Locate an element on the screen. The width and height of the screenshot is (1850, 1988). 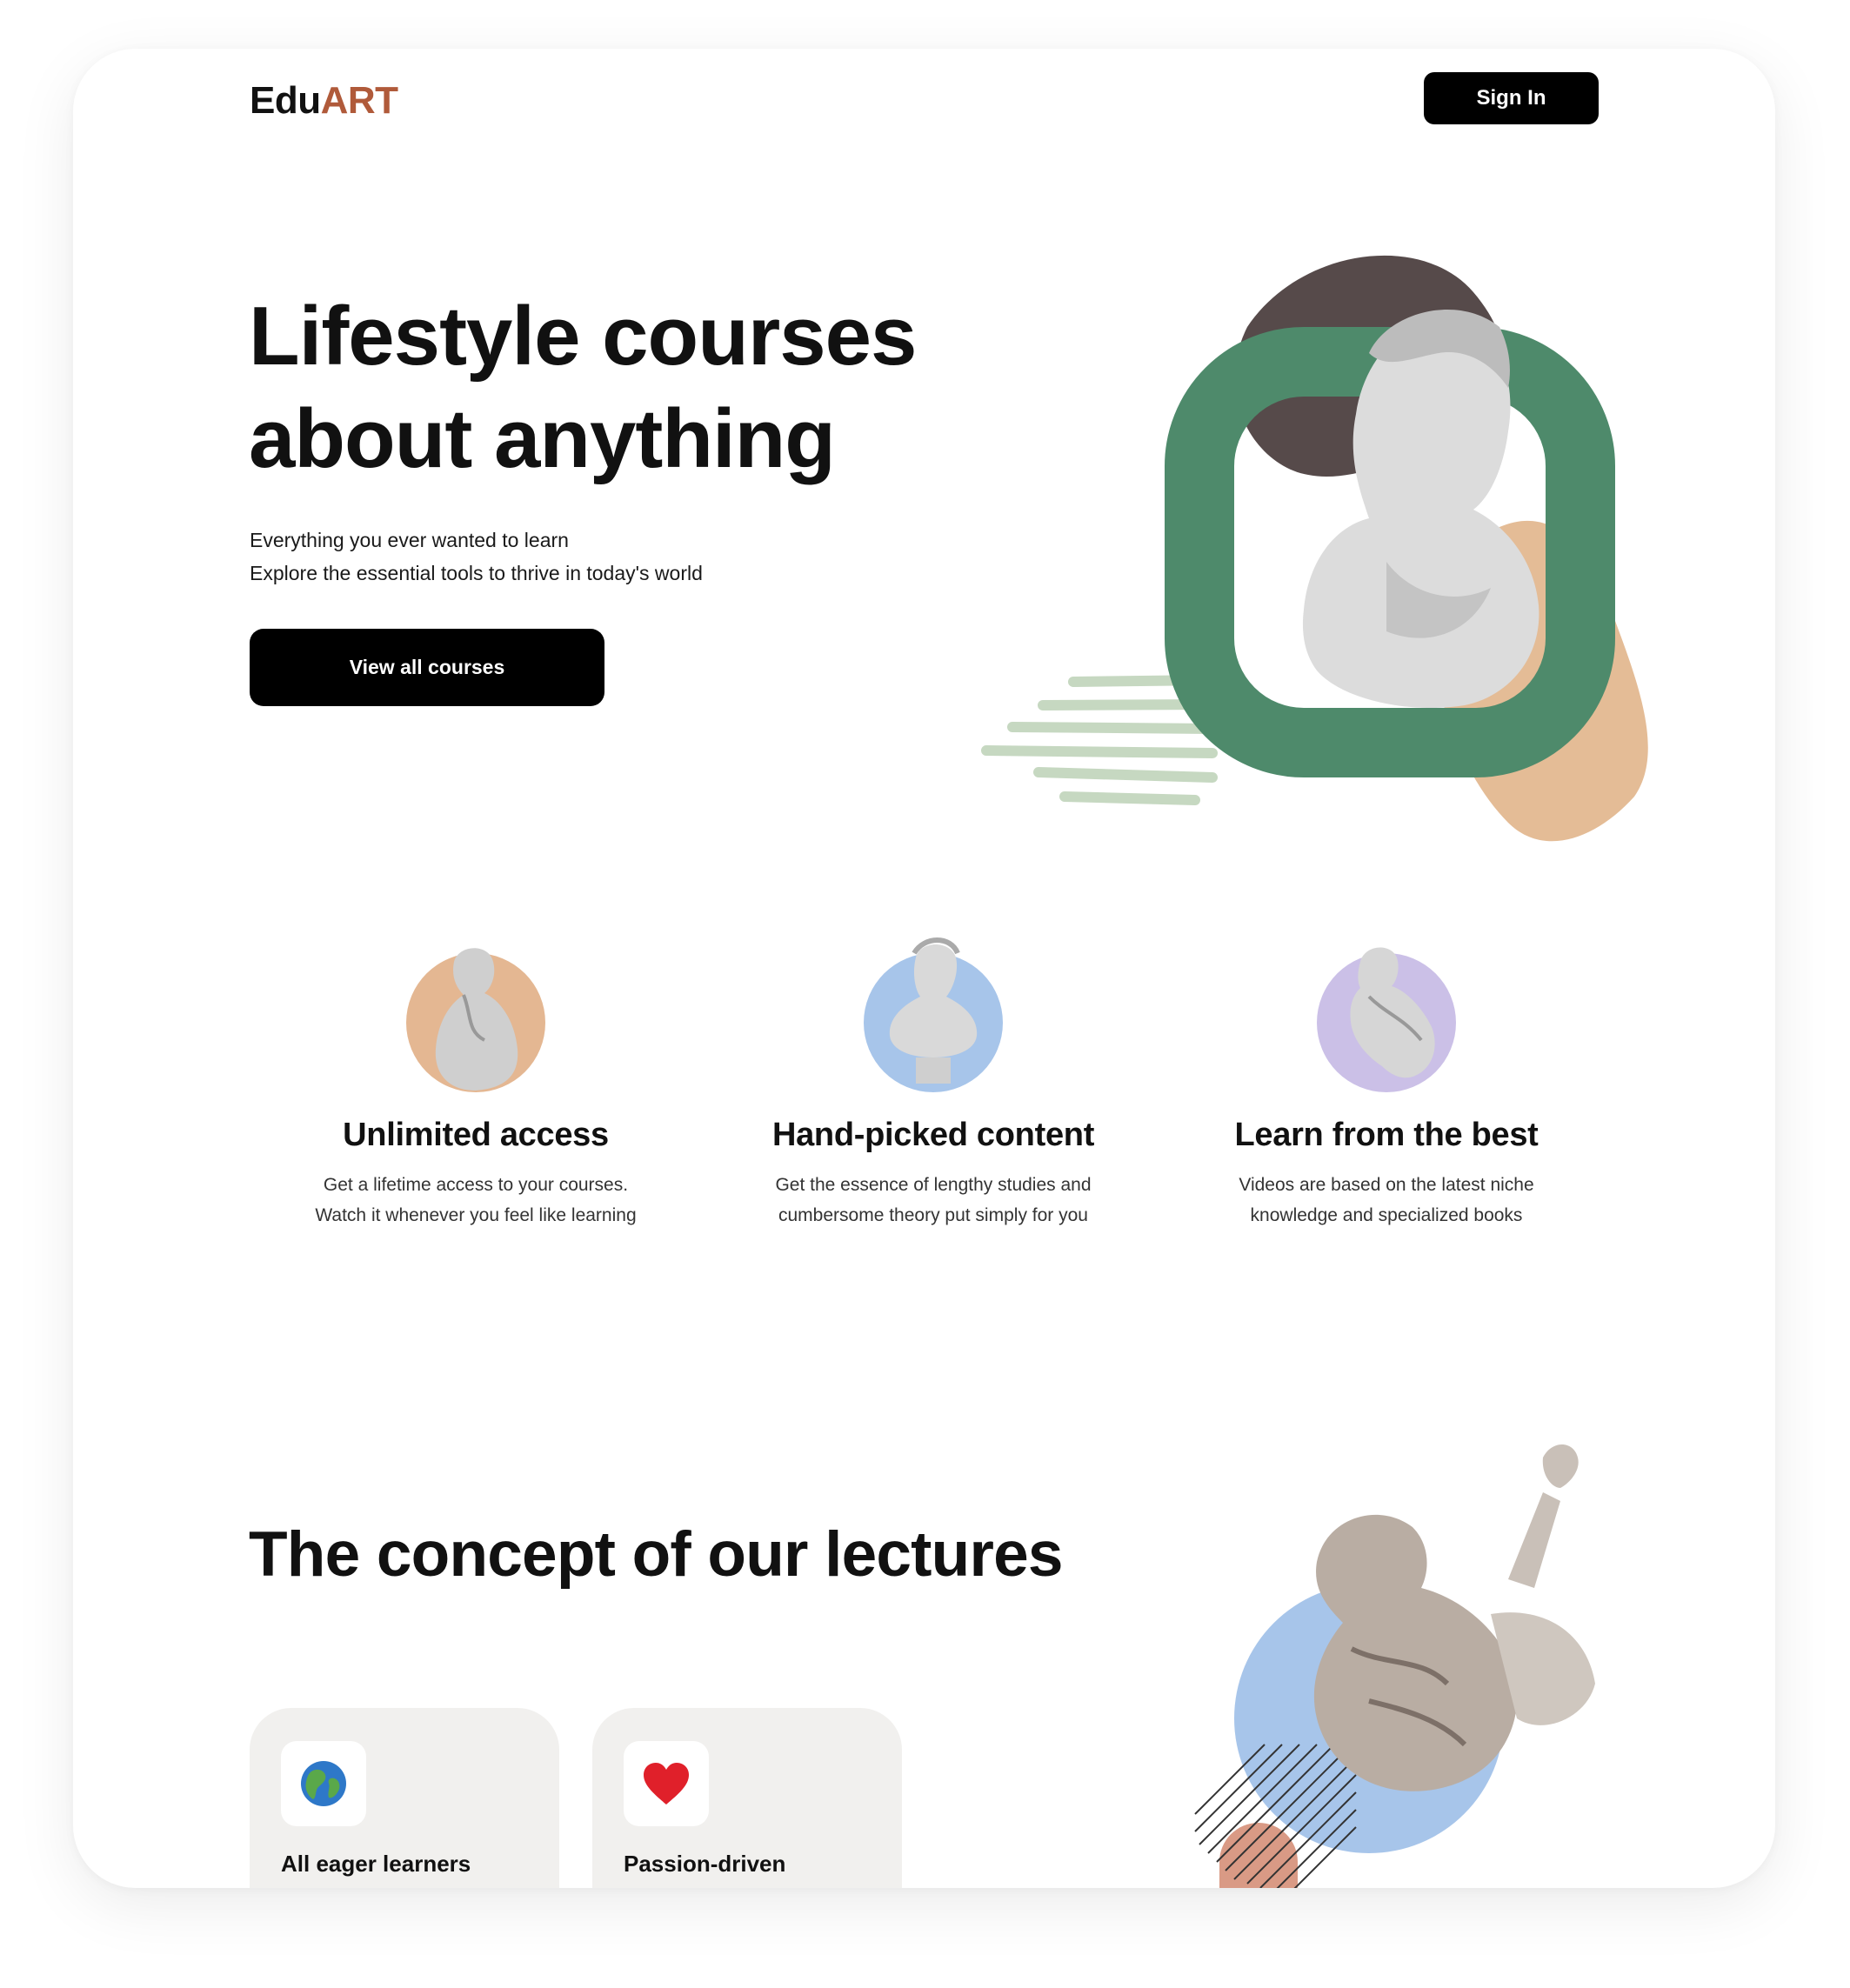
hero-subtitle-line1: Everything you ever wanted to learn is located at coordinates (409, 540).